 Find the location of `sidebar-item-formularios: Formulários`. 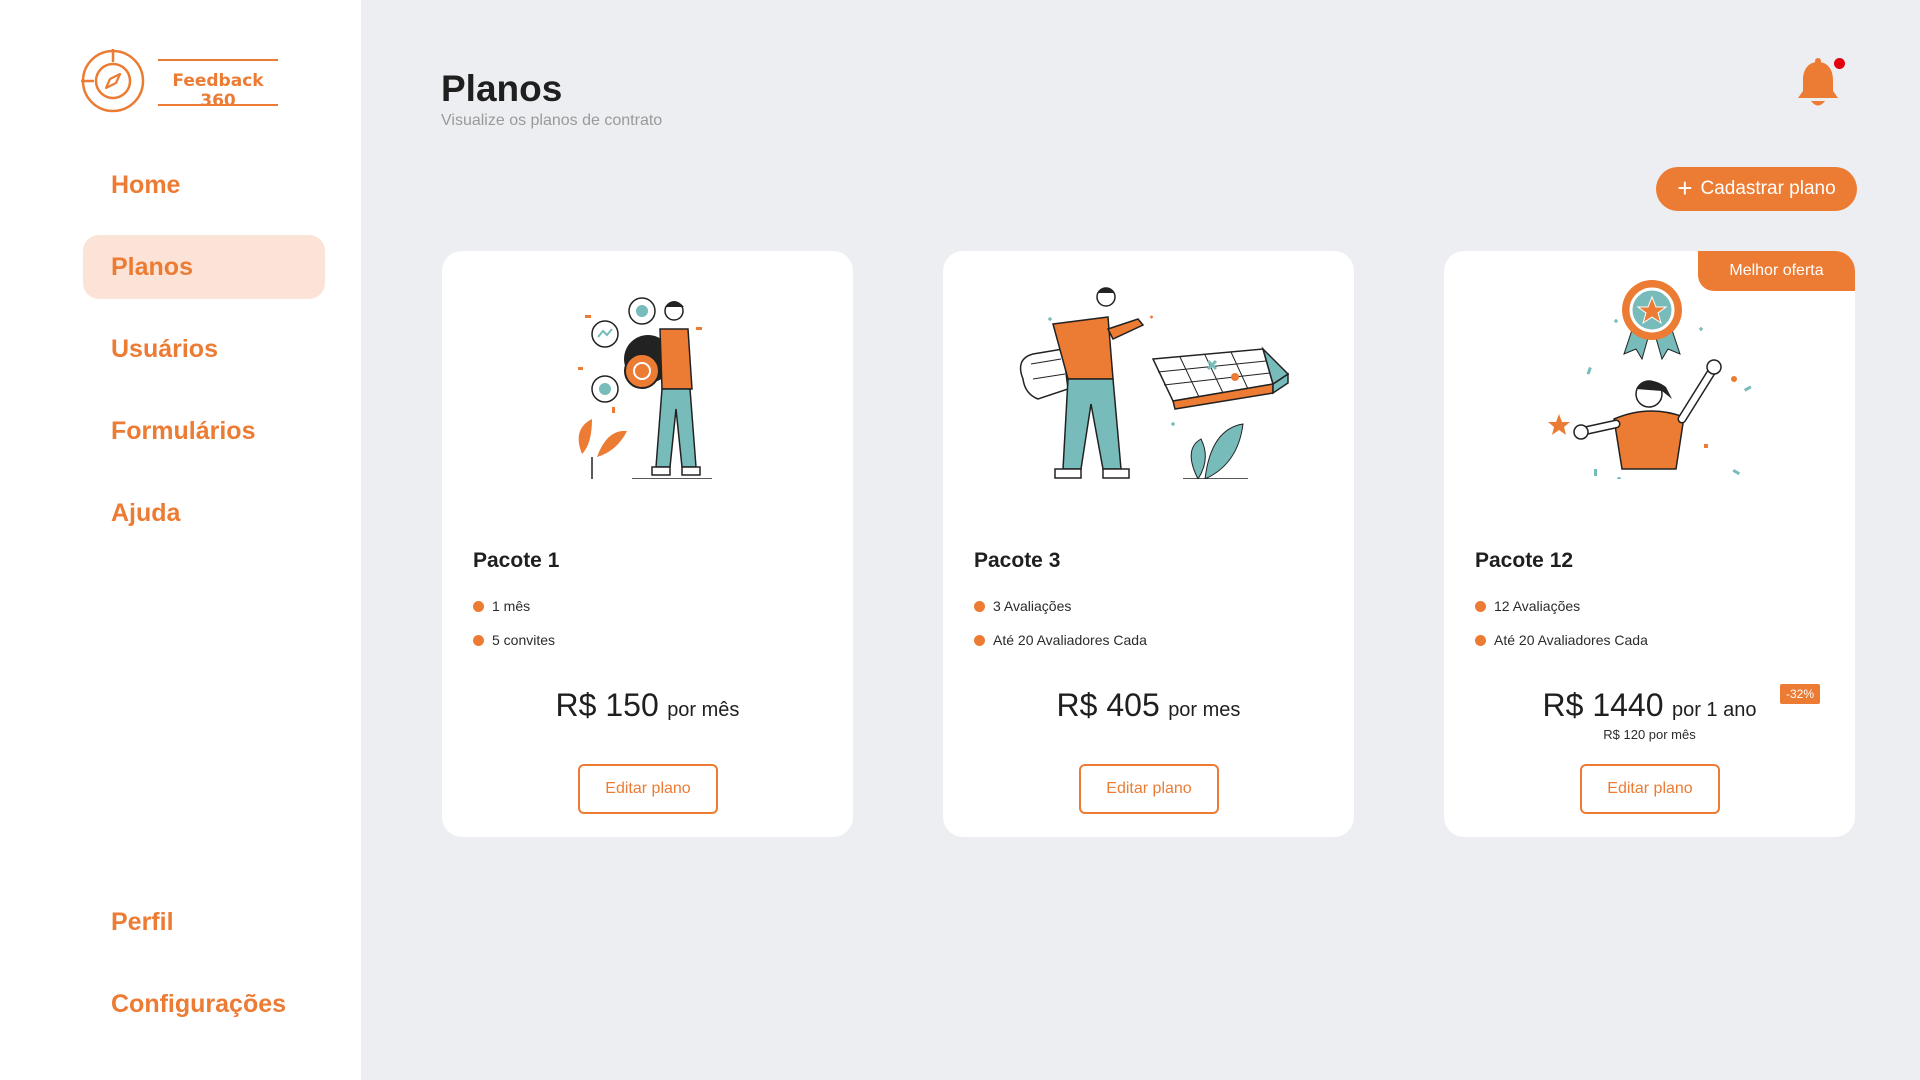

sidebar-item-formularios: Formulários is located at coordinates (204, 431).